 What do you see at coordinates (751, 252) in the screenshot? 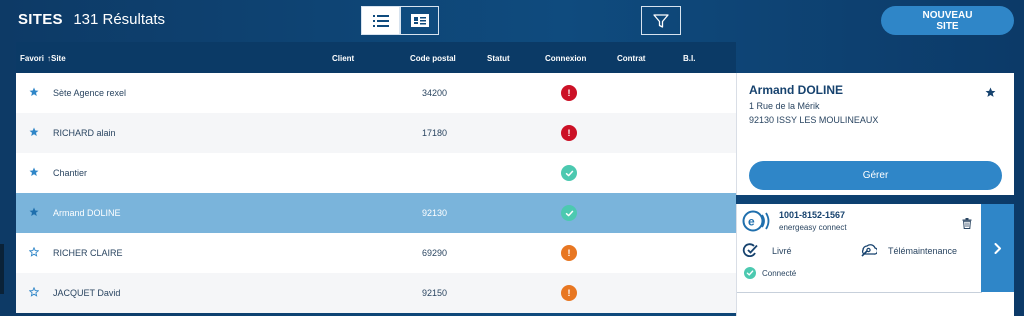
I see `delivered-icon` at bounding box center [751, 252].